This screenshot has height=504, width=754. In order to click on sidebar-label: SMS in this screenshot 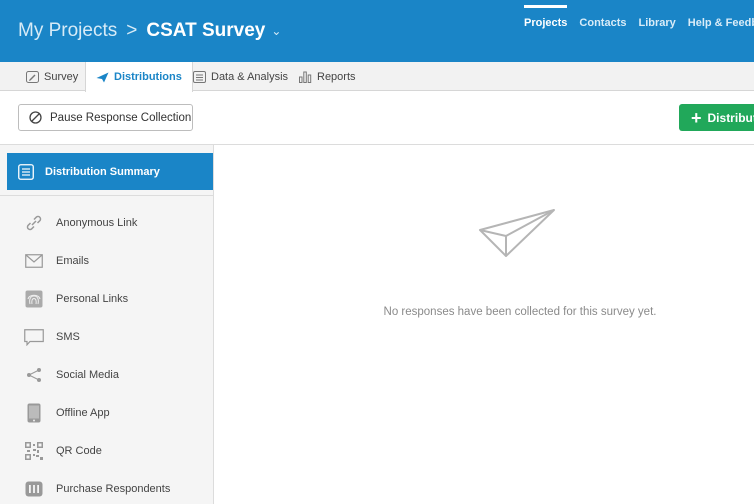, I will do `click(68, 337)`.